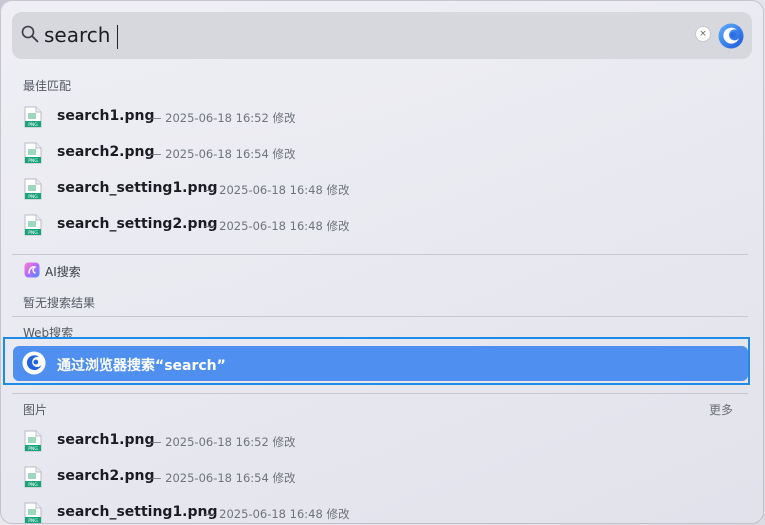 The height and width of the screenshot is (525, 765). I want to click on ai-search-icon, so click(32, 270).